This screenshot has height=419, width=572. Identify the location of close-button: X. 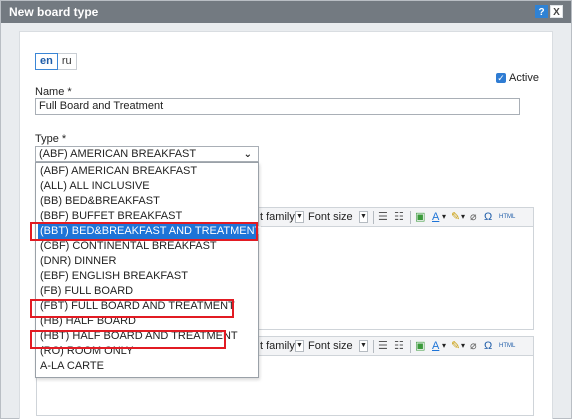
(556, 11).